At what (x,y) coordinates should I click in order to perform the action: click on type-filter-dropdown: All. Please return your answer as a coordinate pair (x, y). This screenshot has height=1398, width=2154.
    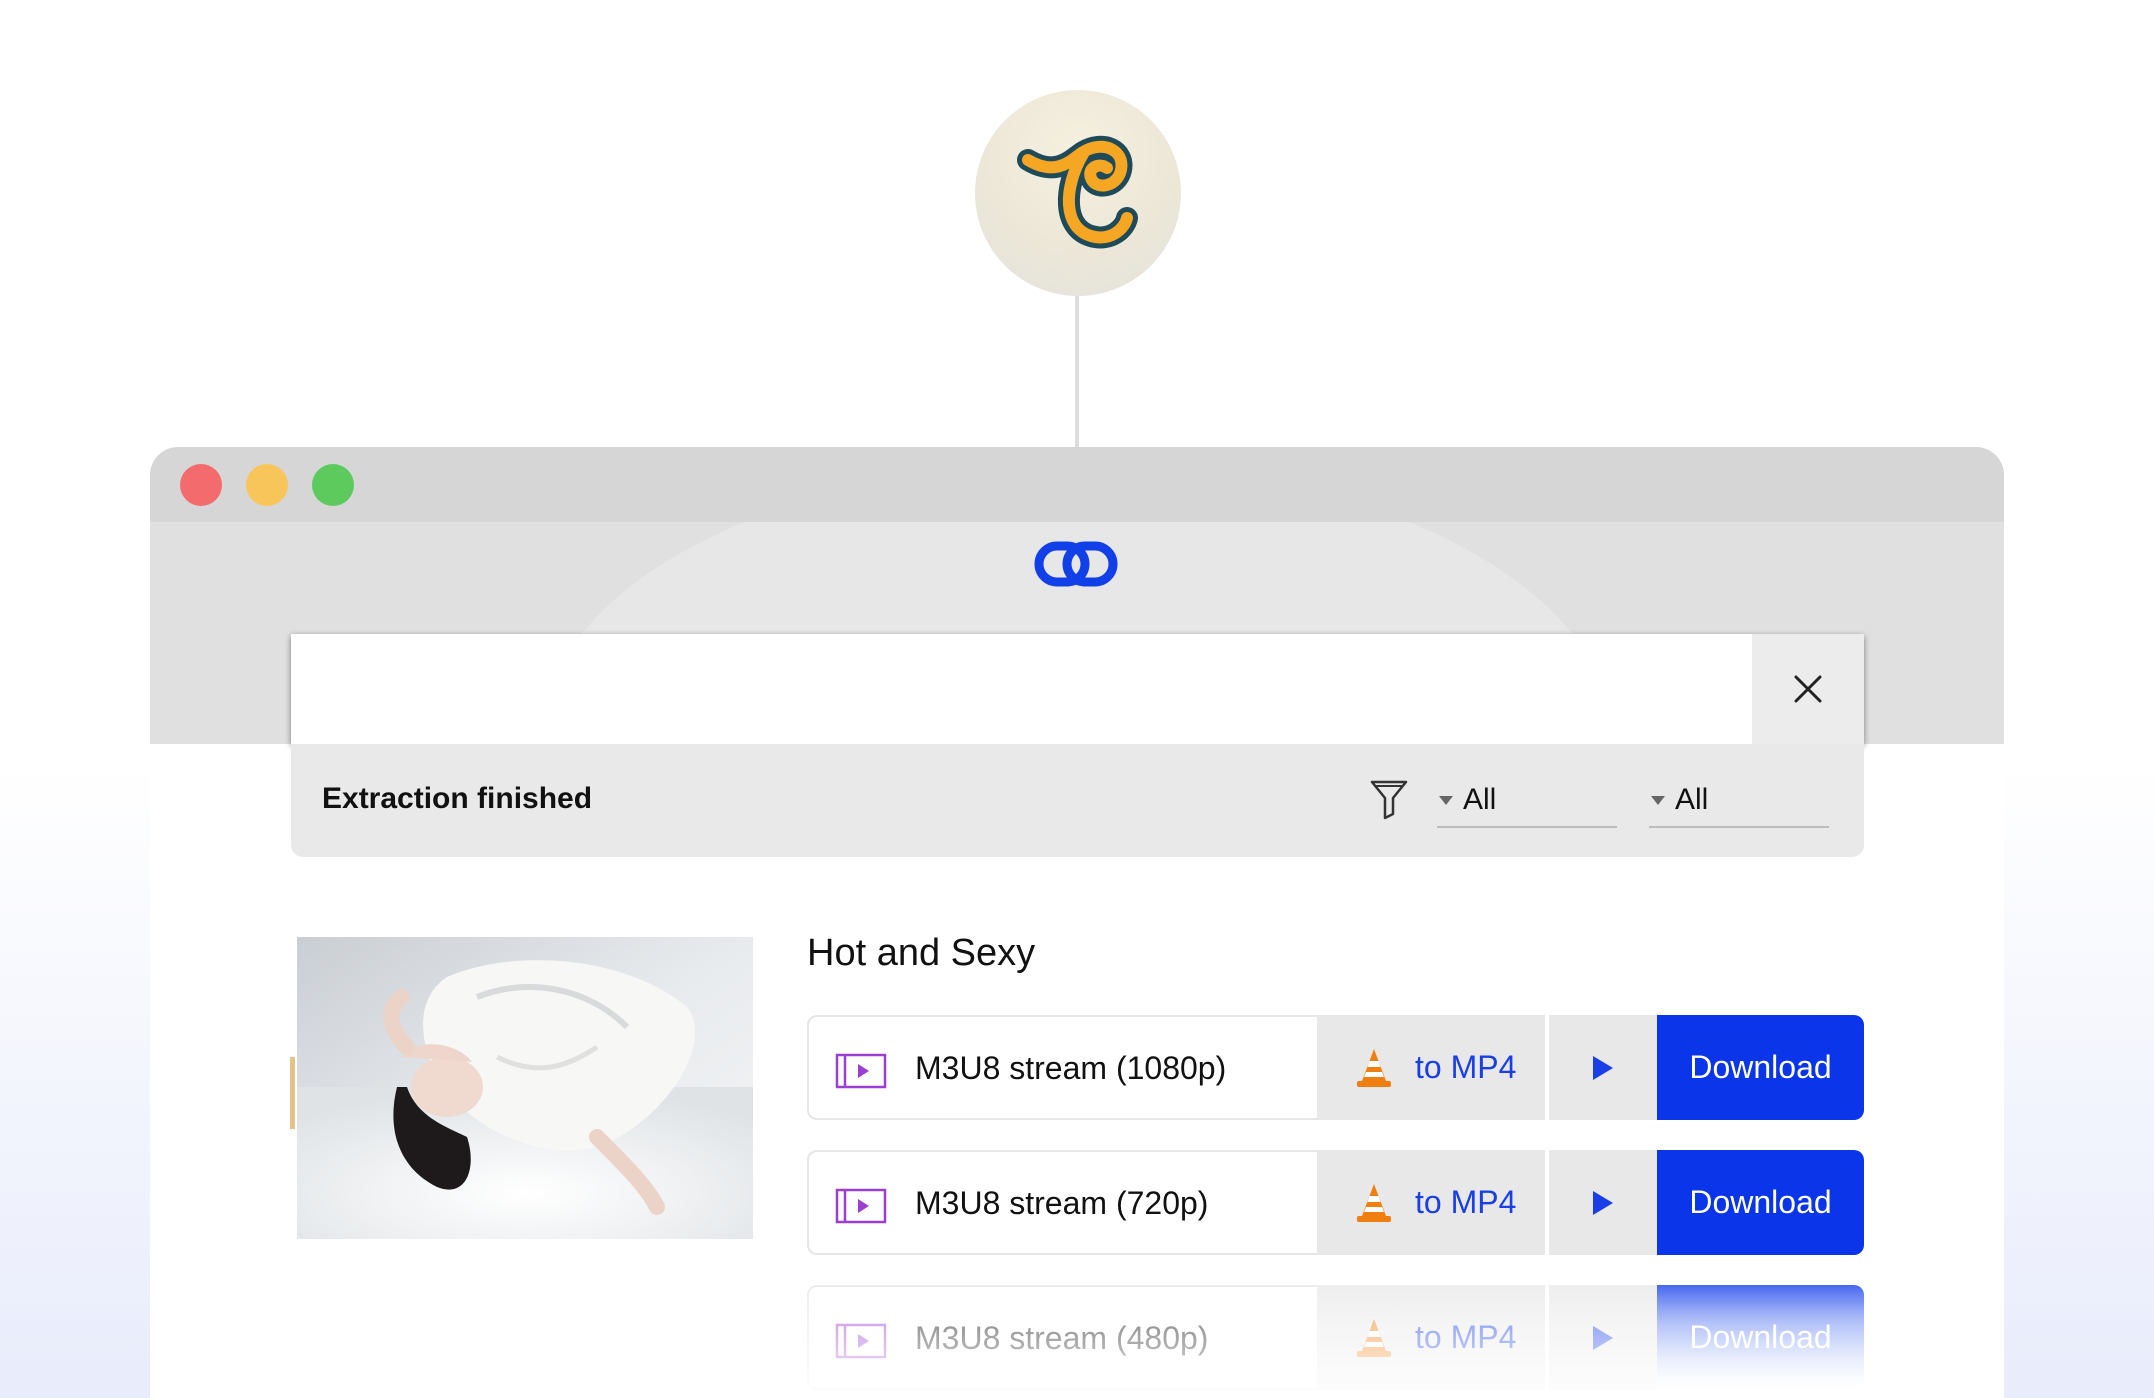
    Looking at the image, I should click on (1527, 801).